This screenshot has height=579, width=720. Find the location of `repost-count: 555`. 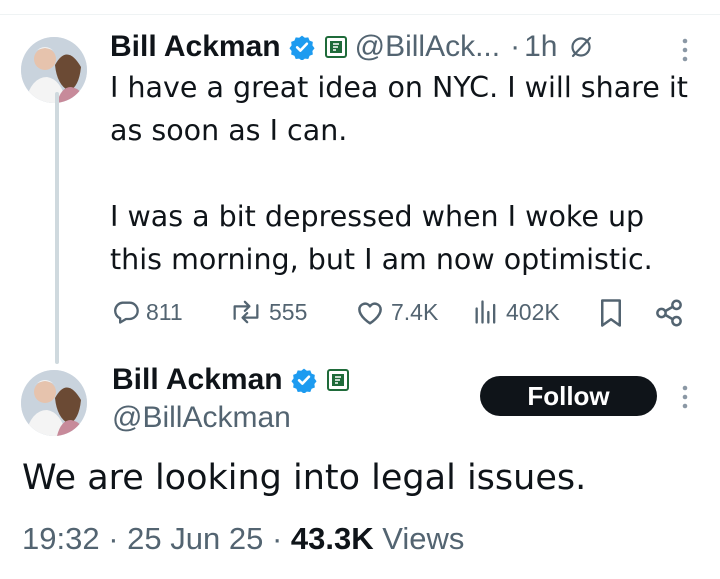

repost-count: 555 is located at coordinates (288, 311).